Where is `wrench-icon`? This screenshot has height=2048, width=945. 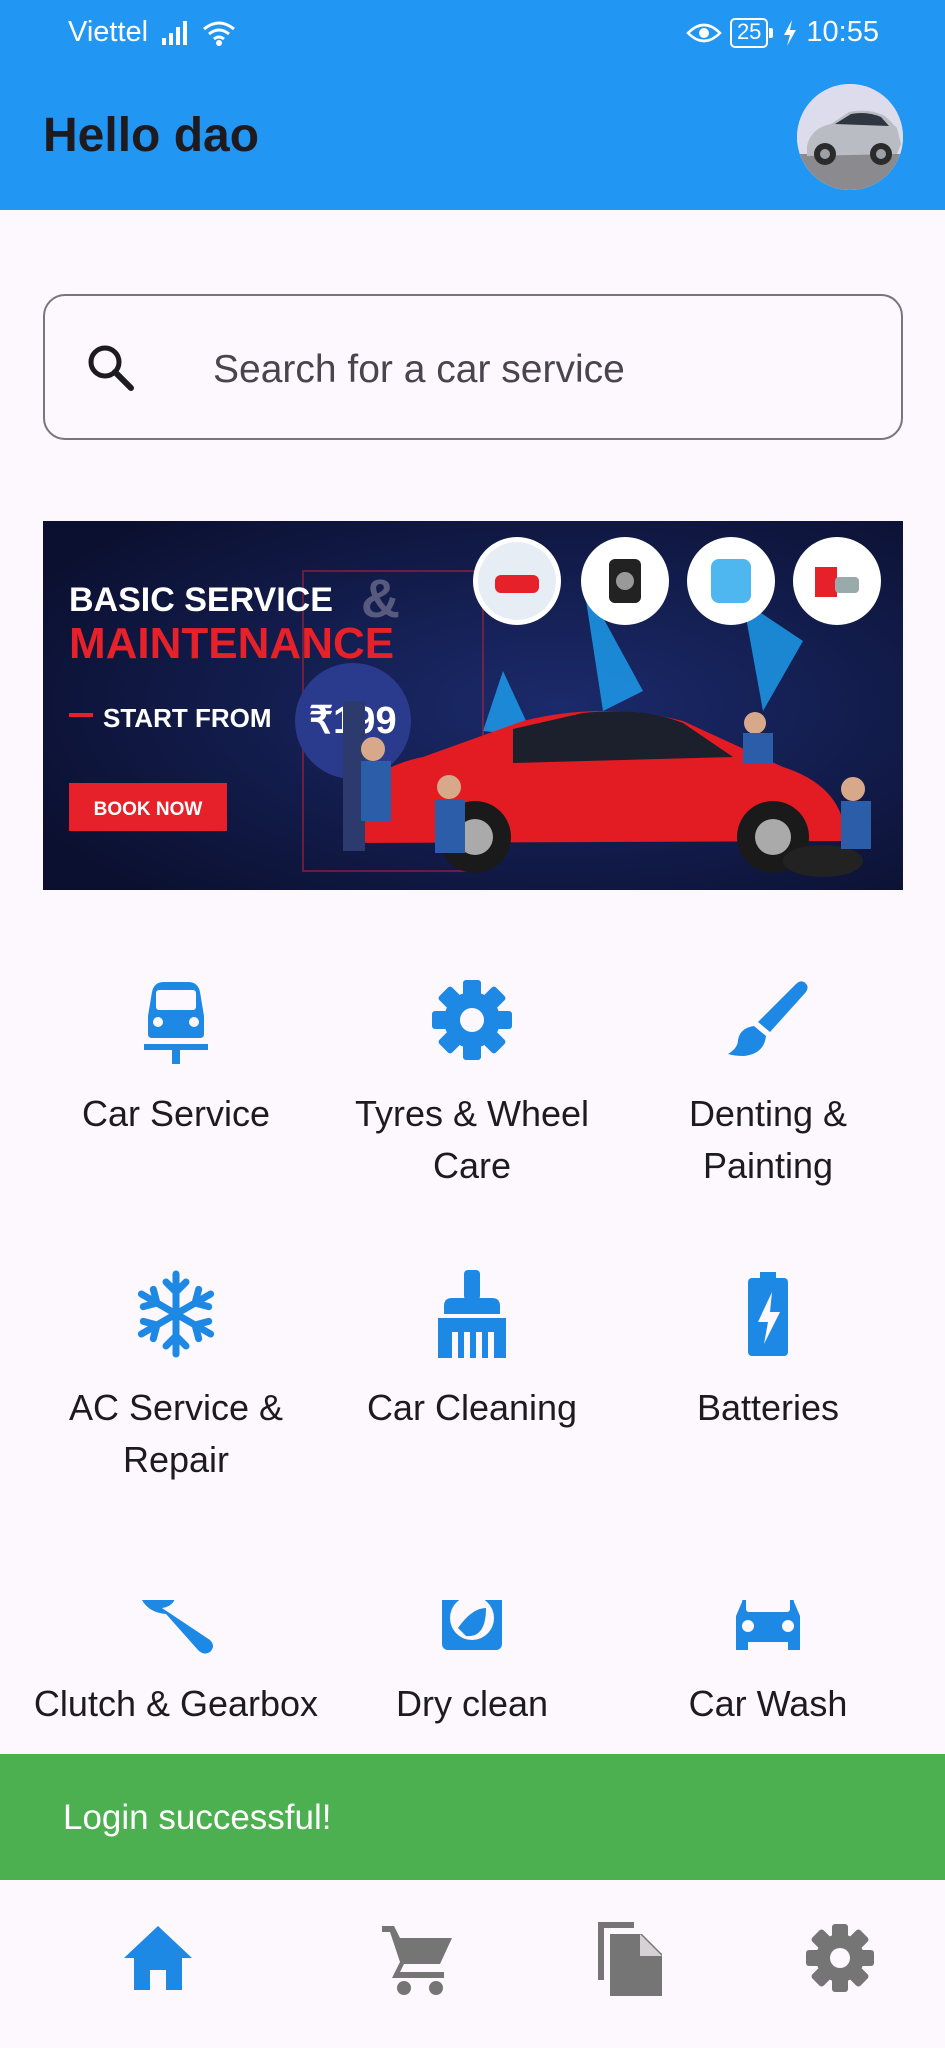 wrench-icon is located at coordinates (177, 1627).